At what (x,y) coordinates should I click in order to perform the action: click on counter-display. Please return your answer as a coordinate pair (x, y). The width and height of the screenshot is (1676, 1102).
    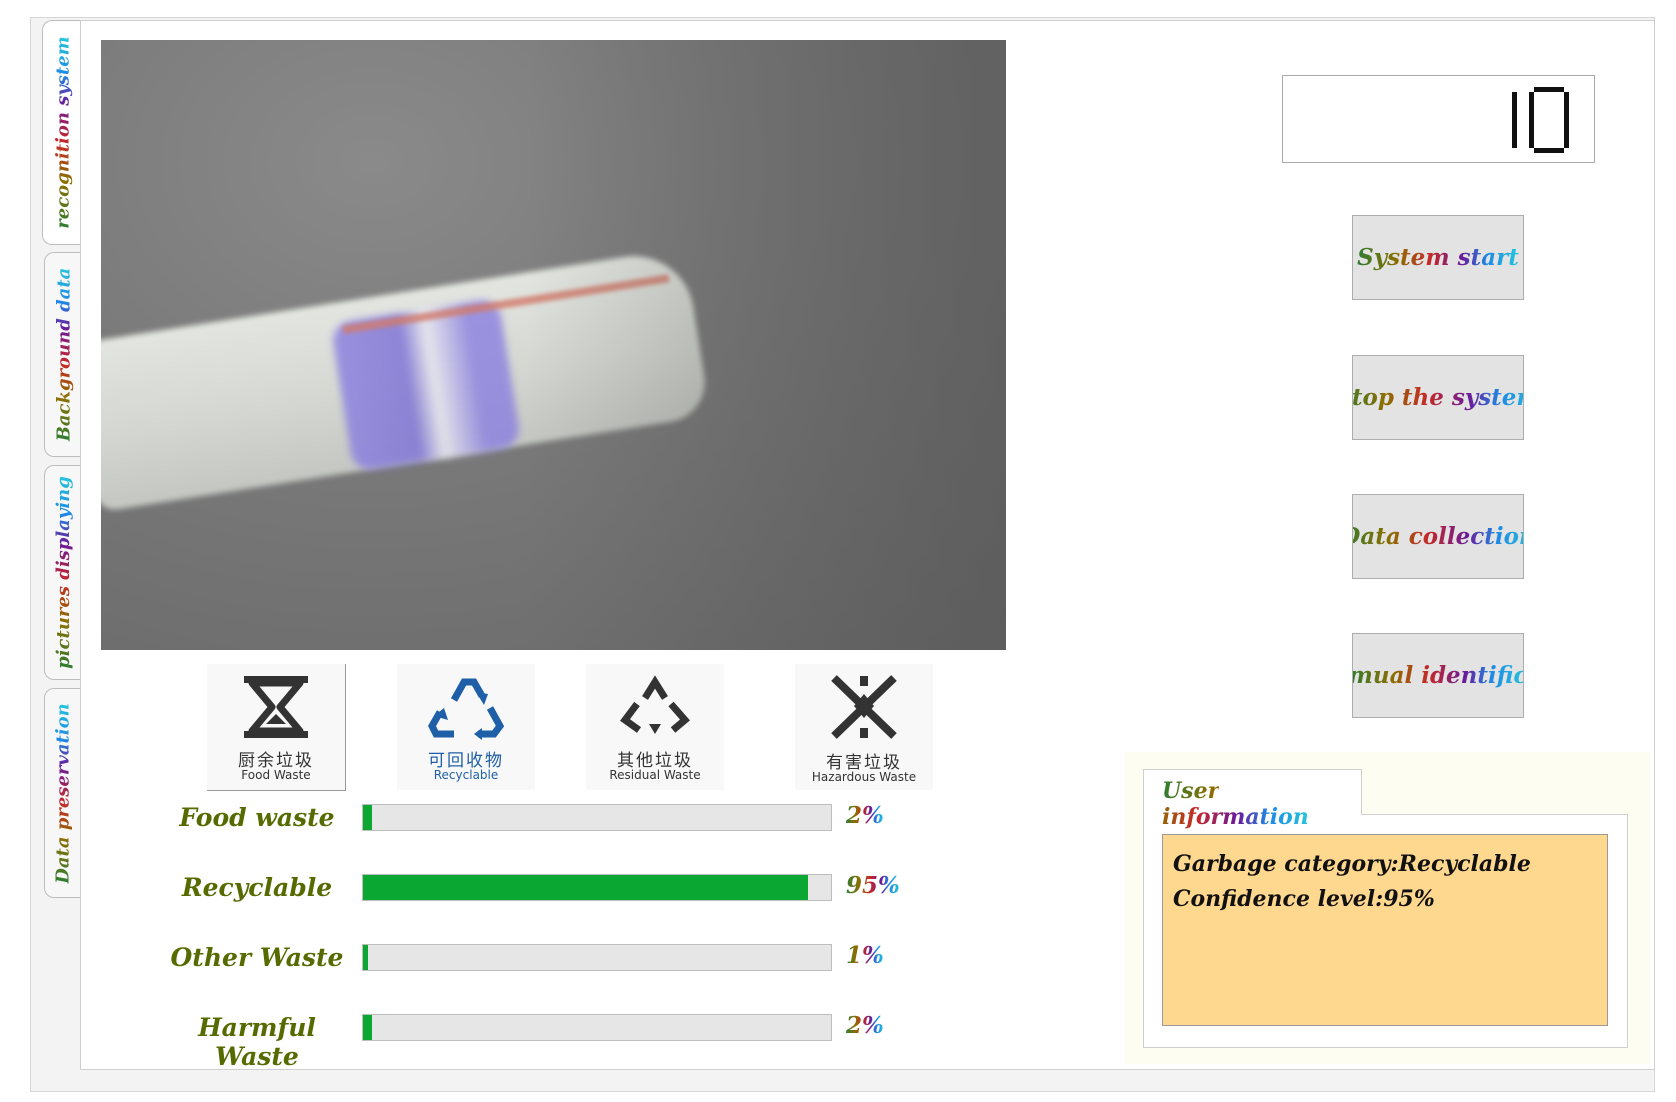
    Looking at the image, I should click on (1438, 119).